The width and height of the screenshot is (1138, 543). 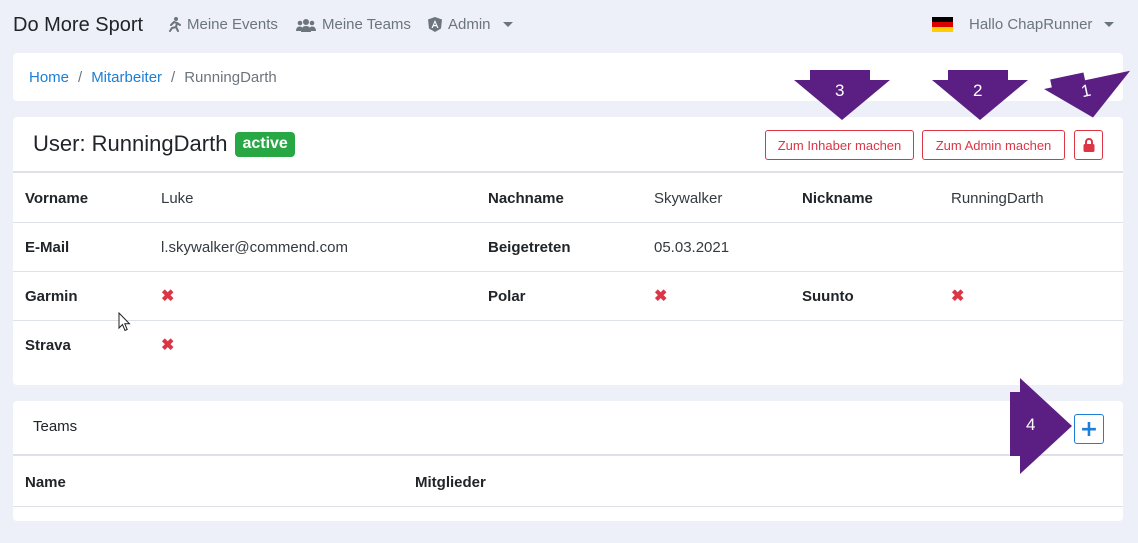 I want to click on german-flag-icon, so click(x=942, y=24).